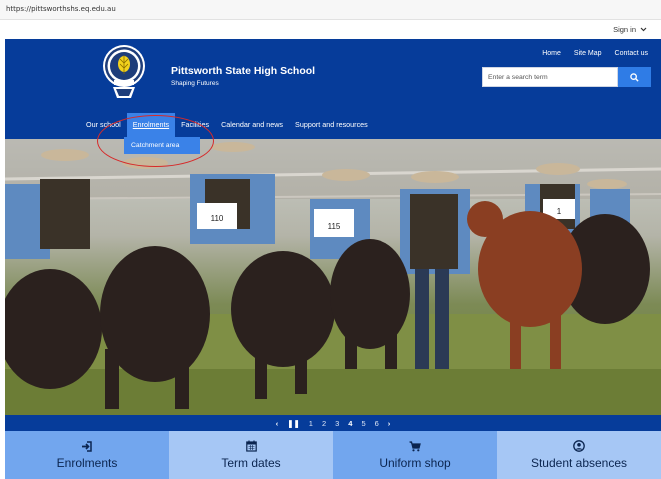 This screenshot has width=661, height=479. What do you see at coordinates (333, 423) in the screenshot?
I see `carousel-controls: ‹ ❚❚ 1 2 3 4 5 6 ›` at bounding box center [333, 423].